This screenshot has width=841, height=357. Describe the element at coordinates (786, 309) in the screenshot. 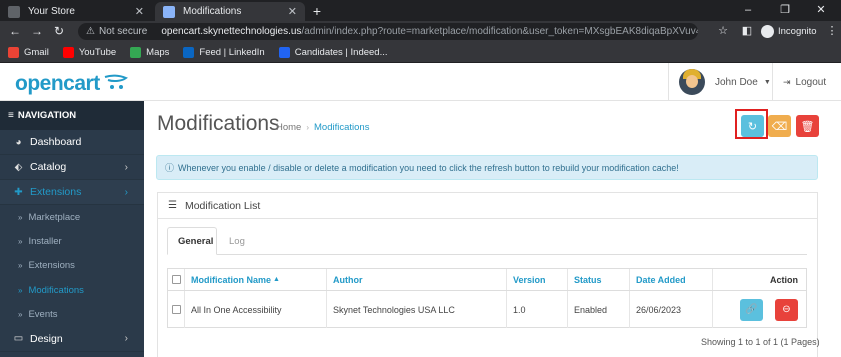

I see `disable-button: ⊖` at that location.